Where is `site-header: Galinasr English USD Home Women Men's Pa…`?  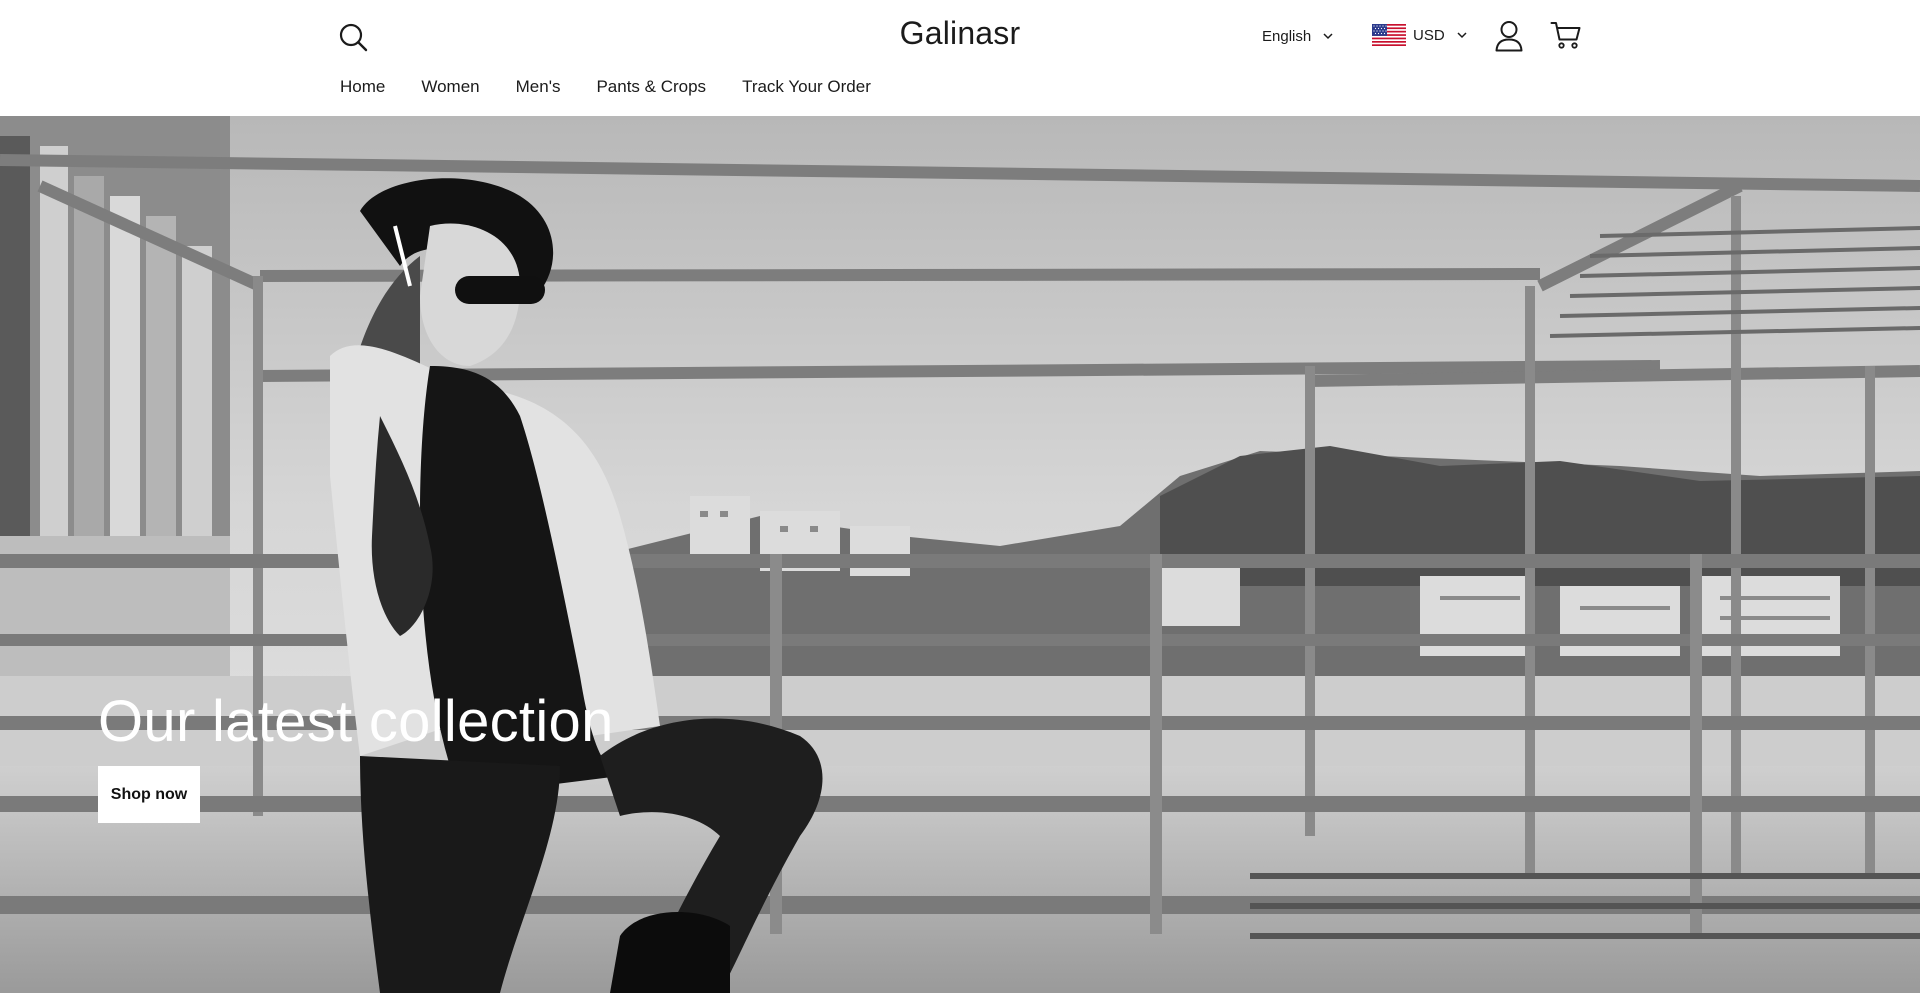 site-header: Galinasr English USD Home Women Men's Pa… is located at coordinates (960, 58).